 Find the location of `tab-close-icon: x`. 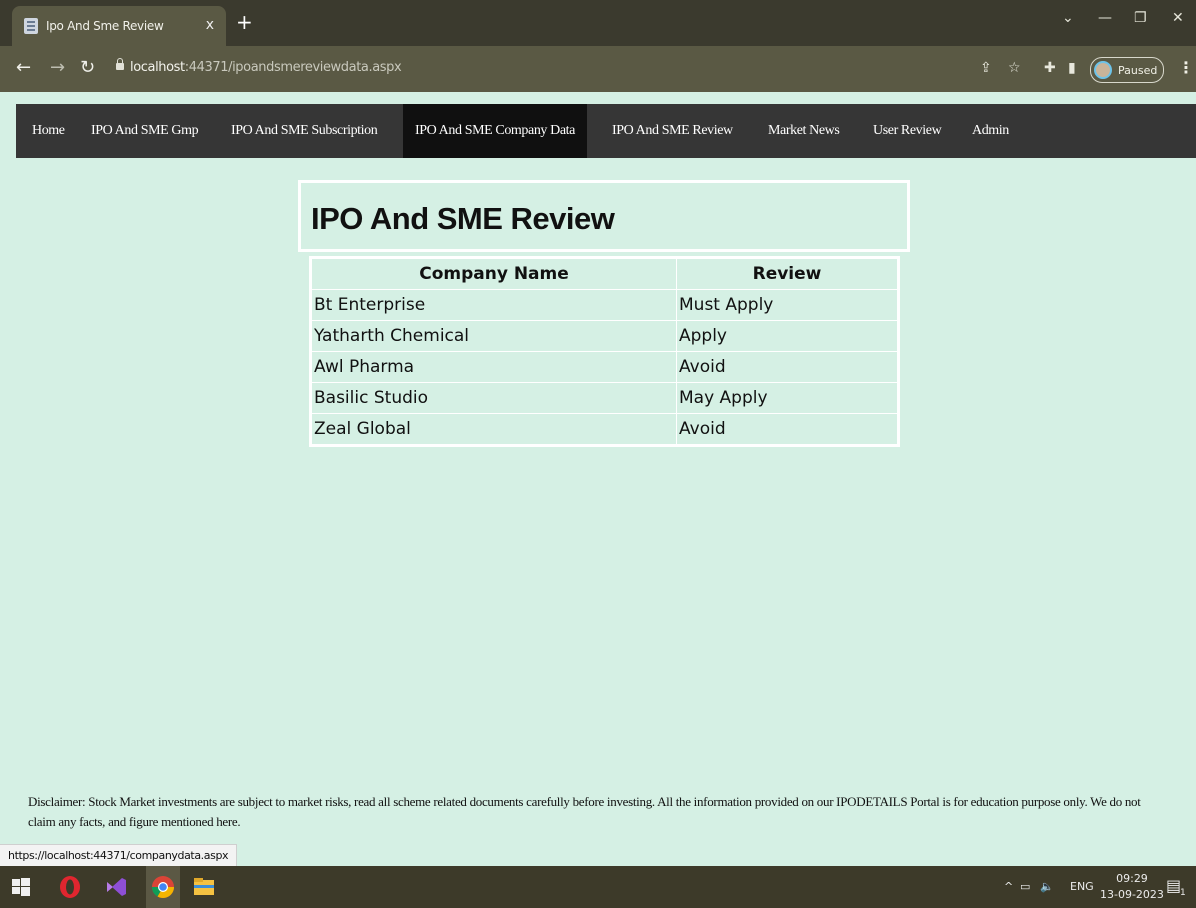

tab-close-icon: x is located at coordinates (210, 25).